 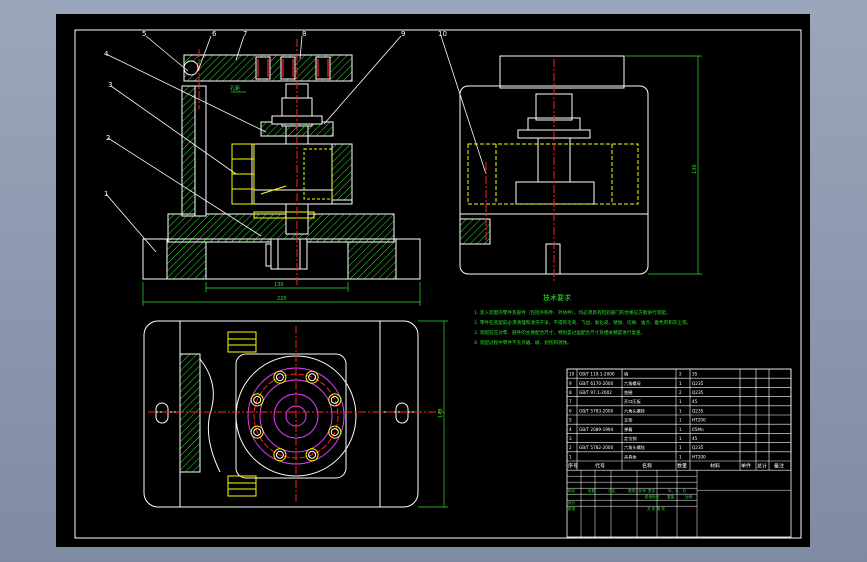 What do you see at coordinates (441, 413) in the screenshot?
I see `dim-top-height: 148` at bounding box center [441, 413].